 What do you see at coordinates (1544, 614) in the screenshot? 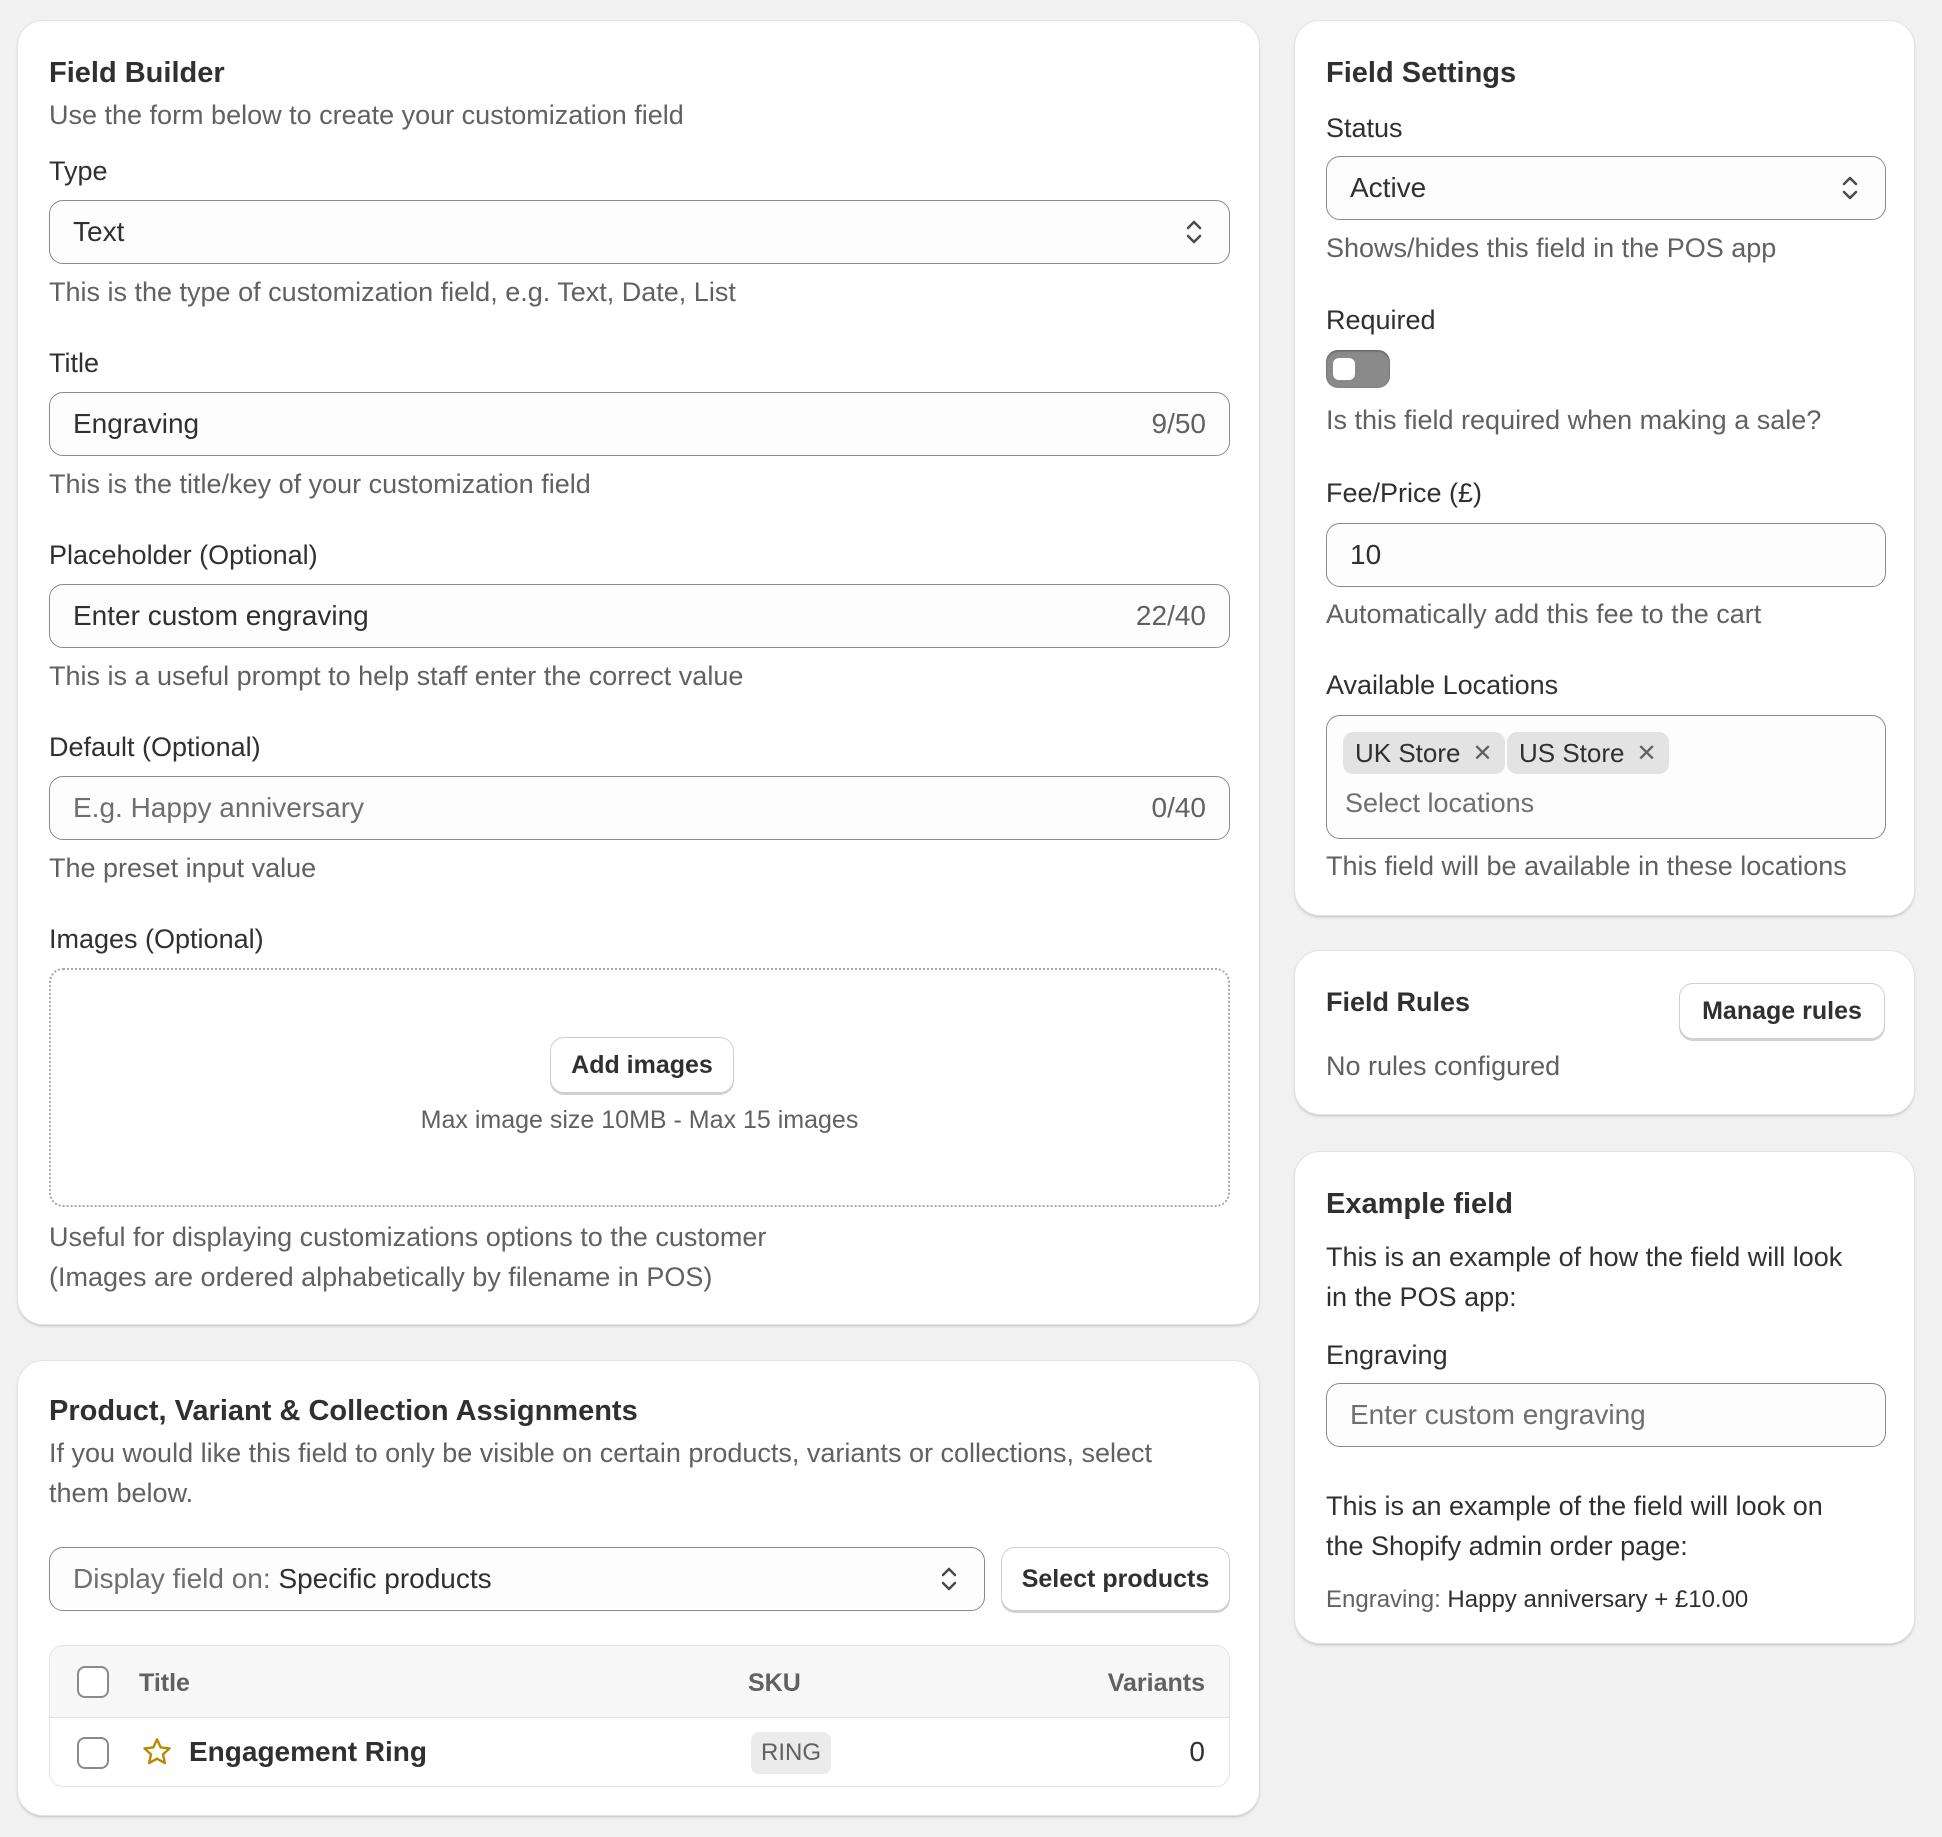
I see `fee-help: Automatically add this fee to the cart` at bounding box center [1544, 614].